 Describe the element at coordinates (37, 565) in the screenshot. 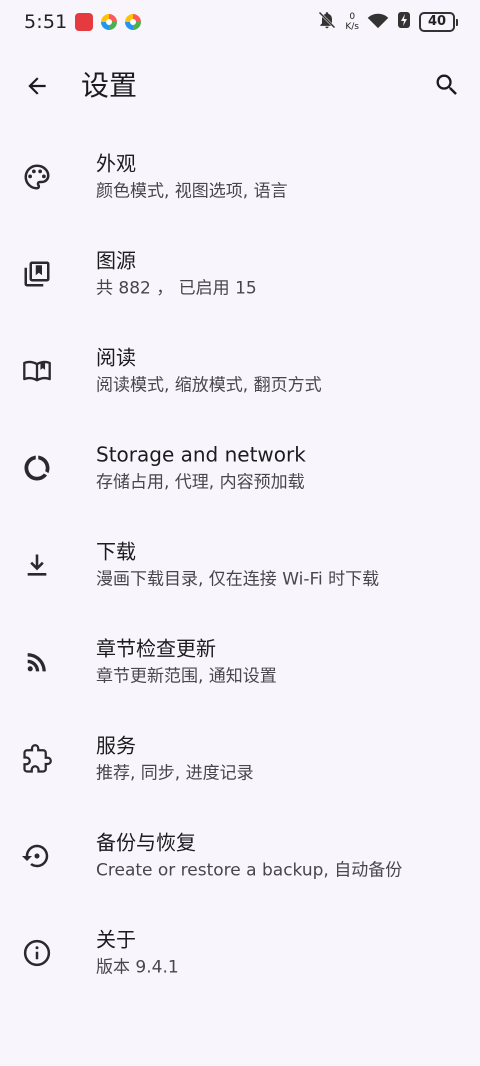

I see `download-icon` at that location.